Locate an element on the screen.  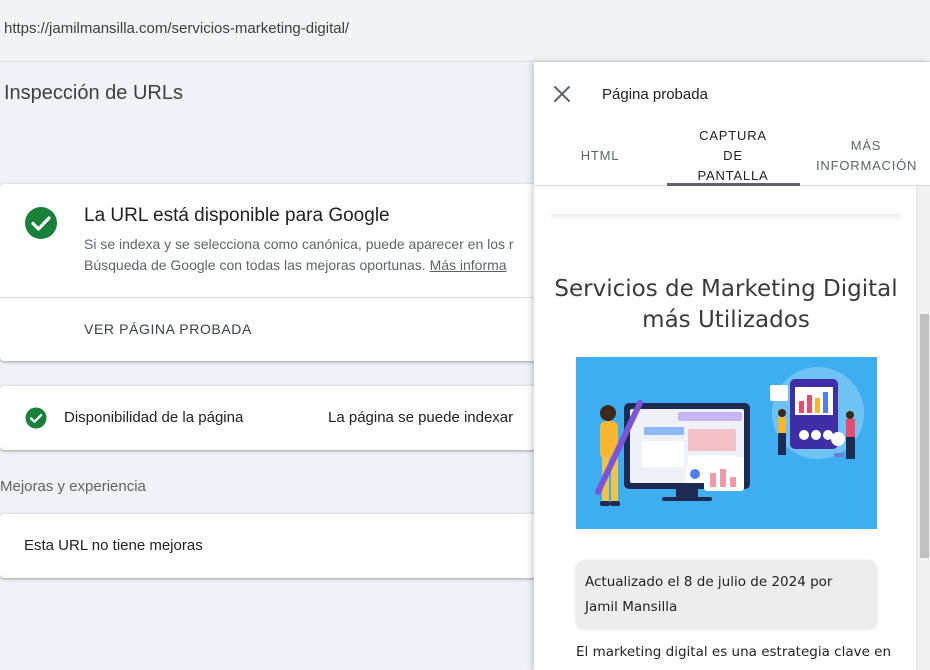
tab-more-info: MÁS INFORMACIÓN is located at coordinates (865, 156).